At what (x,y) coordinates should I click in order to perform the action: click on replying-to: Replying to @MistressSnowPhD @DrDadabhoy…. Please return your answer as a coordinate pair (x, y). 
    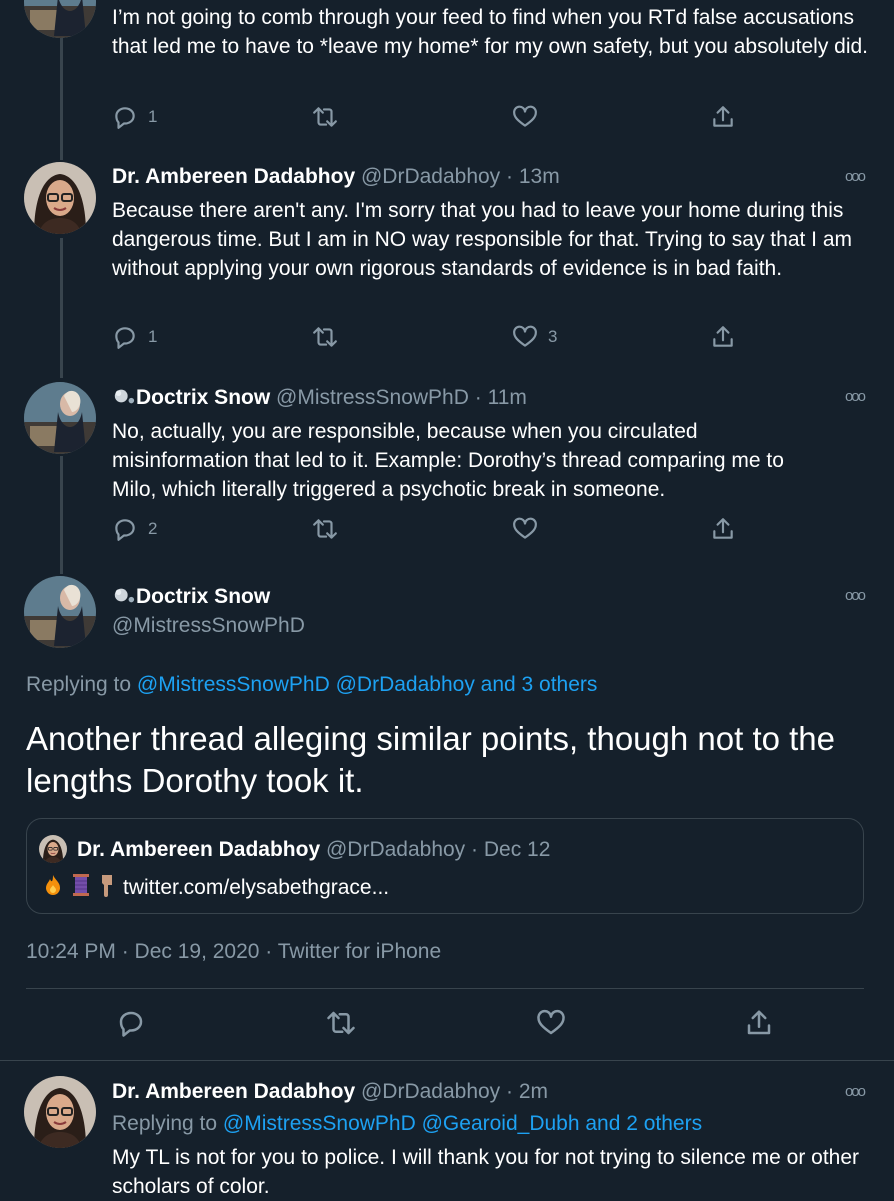
    Looking at the image, I should click on (311, 685).